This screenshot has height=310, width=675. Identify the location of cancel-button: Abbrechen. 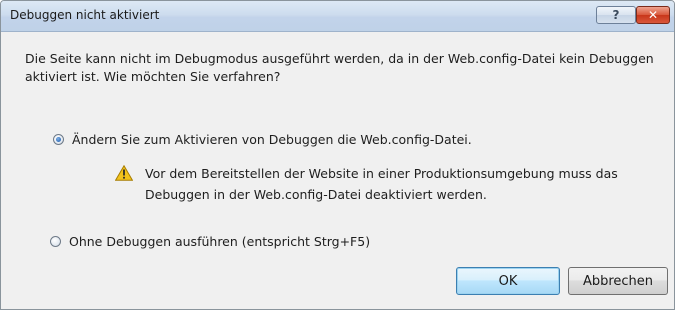
(618, 281).